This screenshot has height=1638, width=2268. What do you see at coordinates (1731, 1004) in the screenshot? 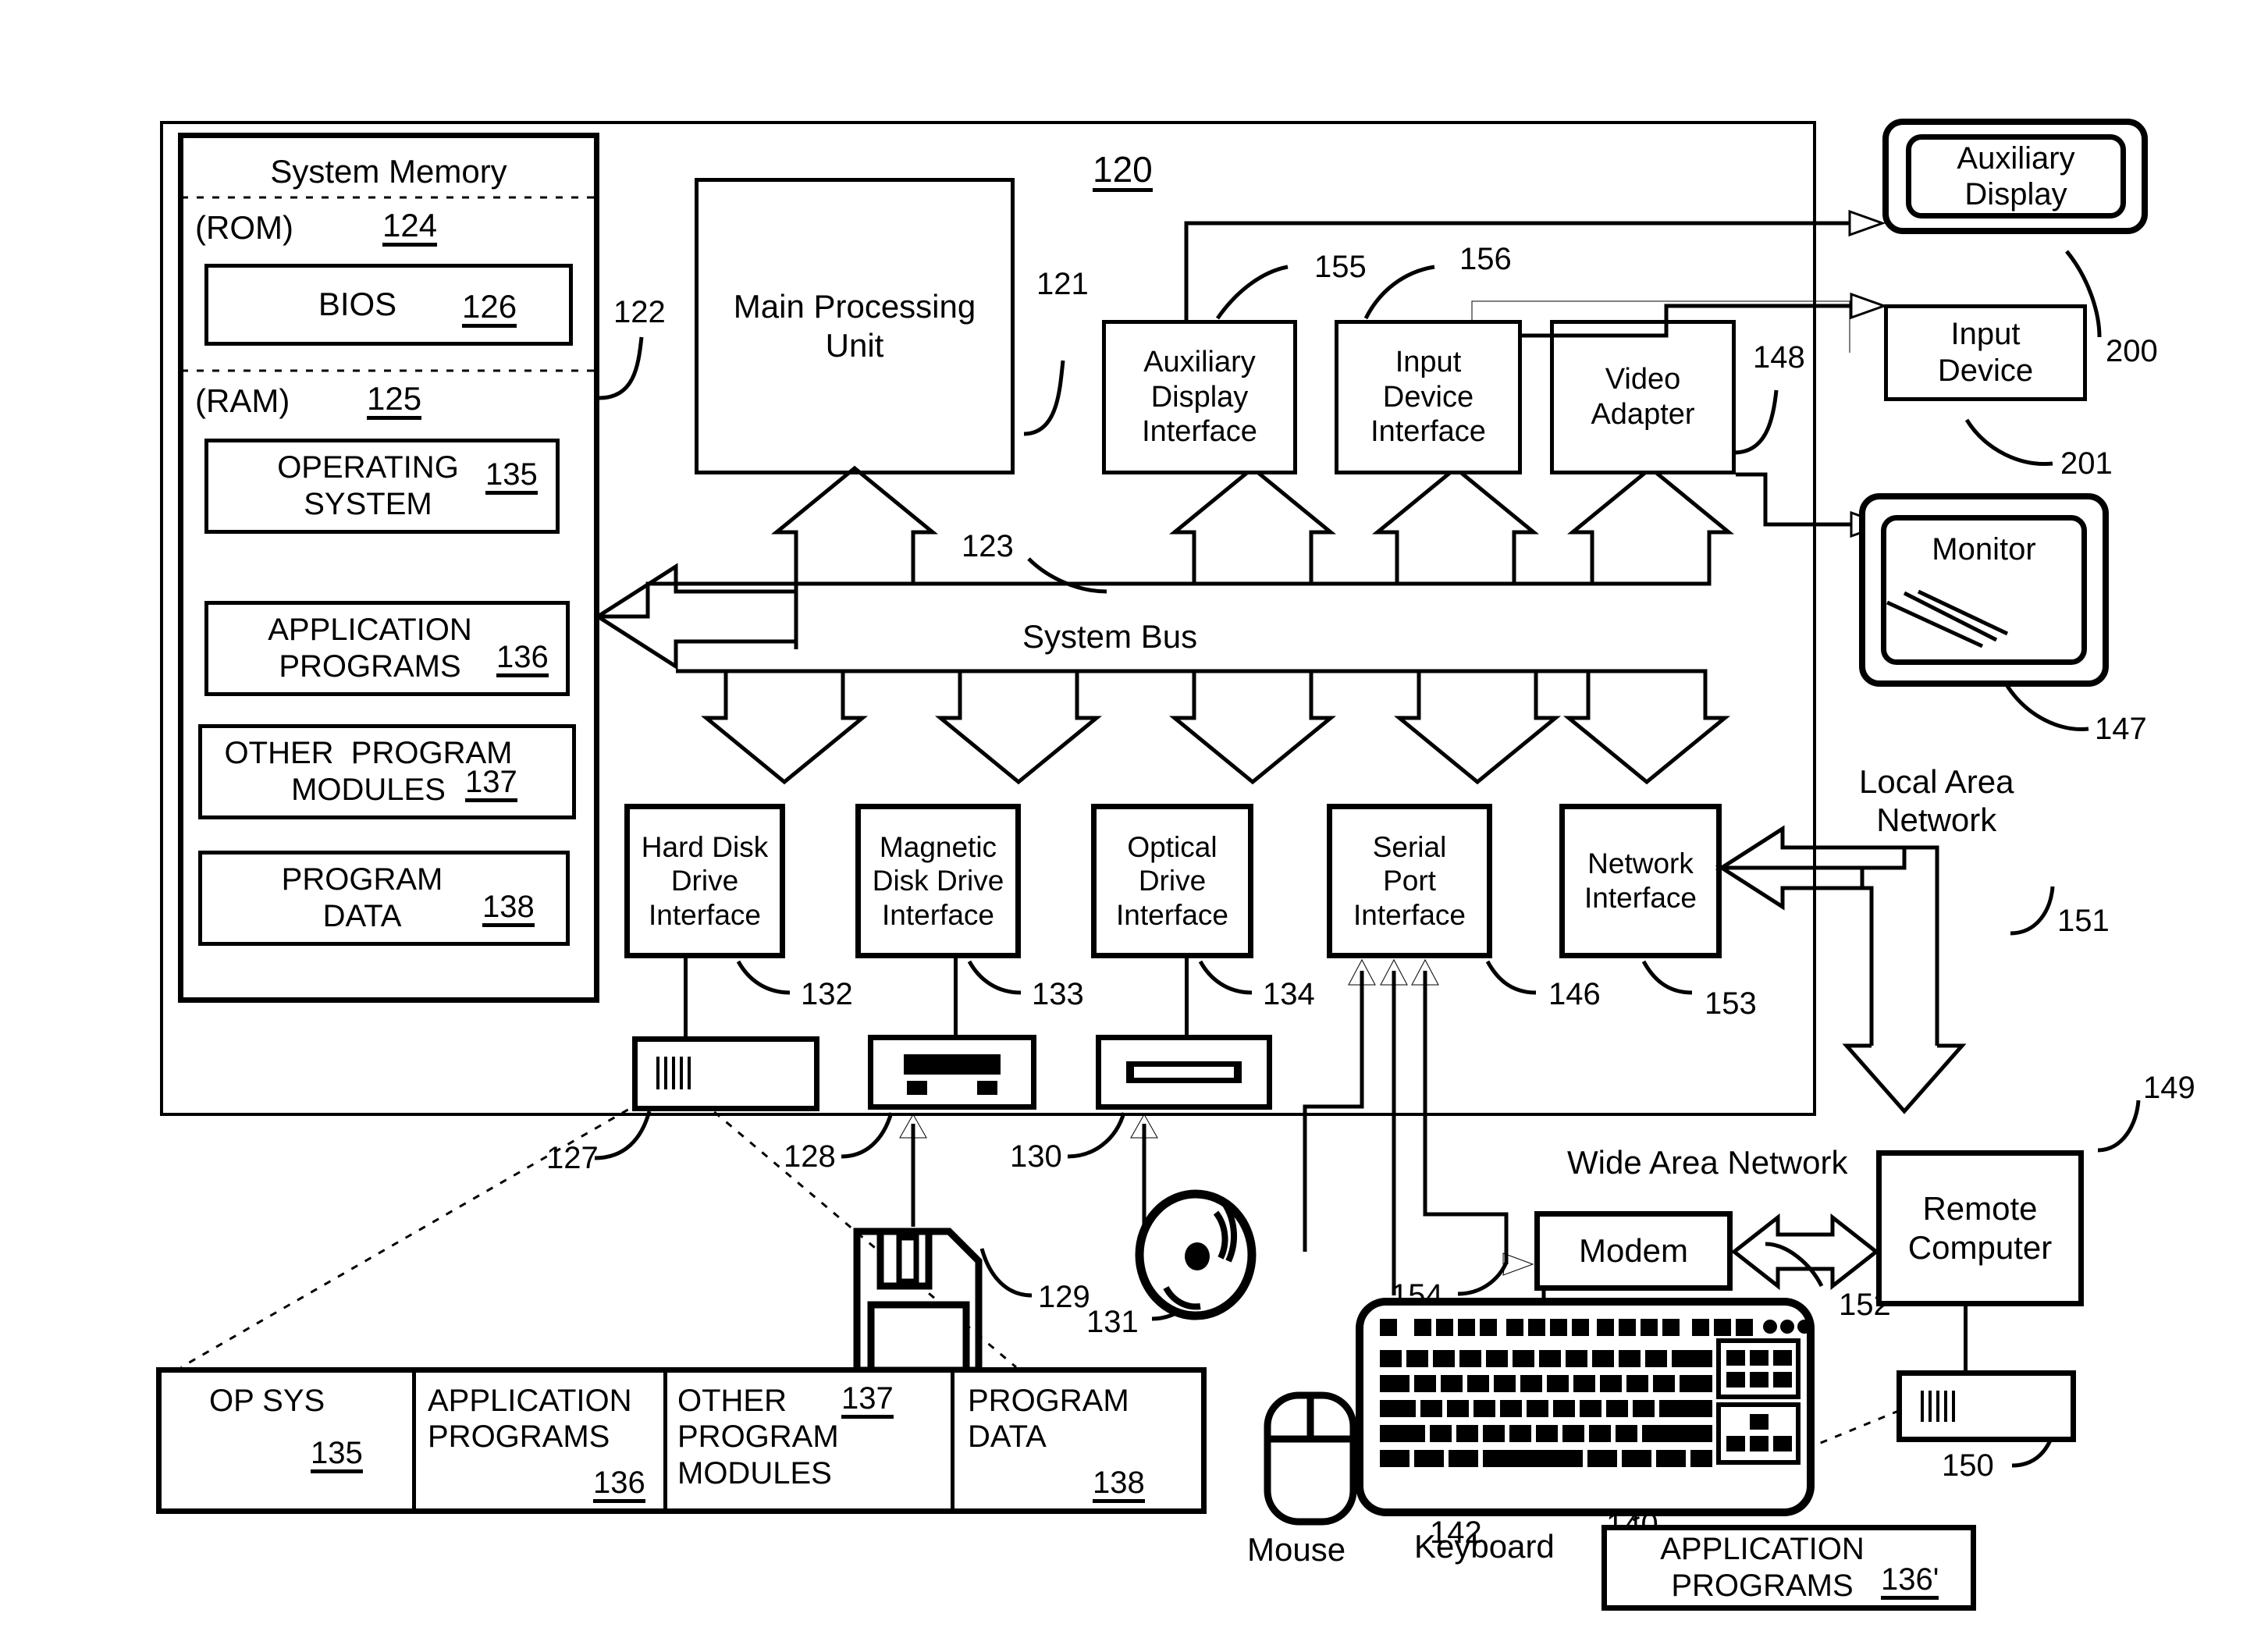
I see `network-interface-ref: 153` at bounding box center [1731, 1004].